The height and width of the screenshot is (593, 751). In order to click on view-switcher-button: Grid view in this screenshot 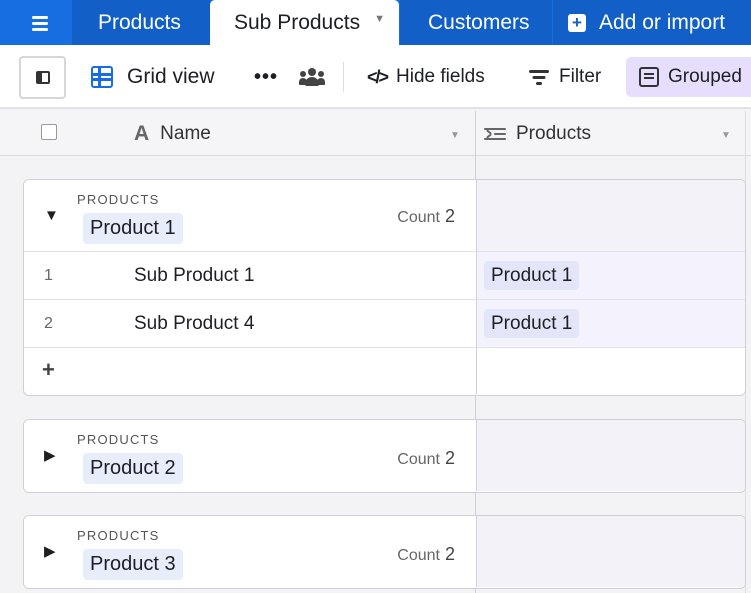, I will do `click(153, 77)`.